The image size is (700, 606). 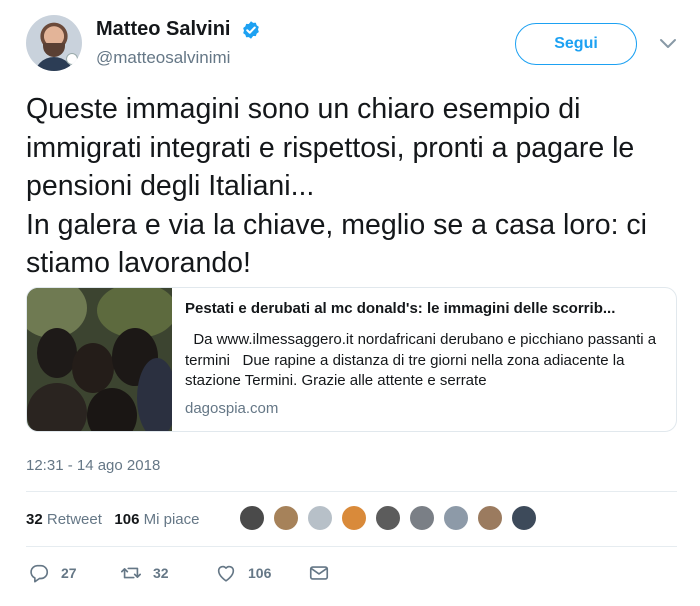 I want to click on reply-icon, so click(x=39, y=573).